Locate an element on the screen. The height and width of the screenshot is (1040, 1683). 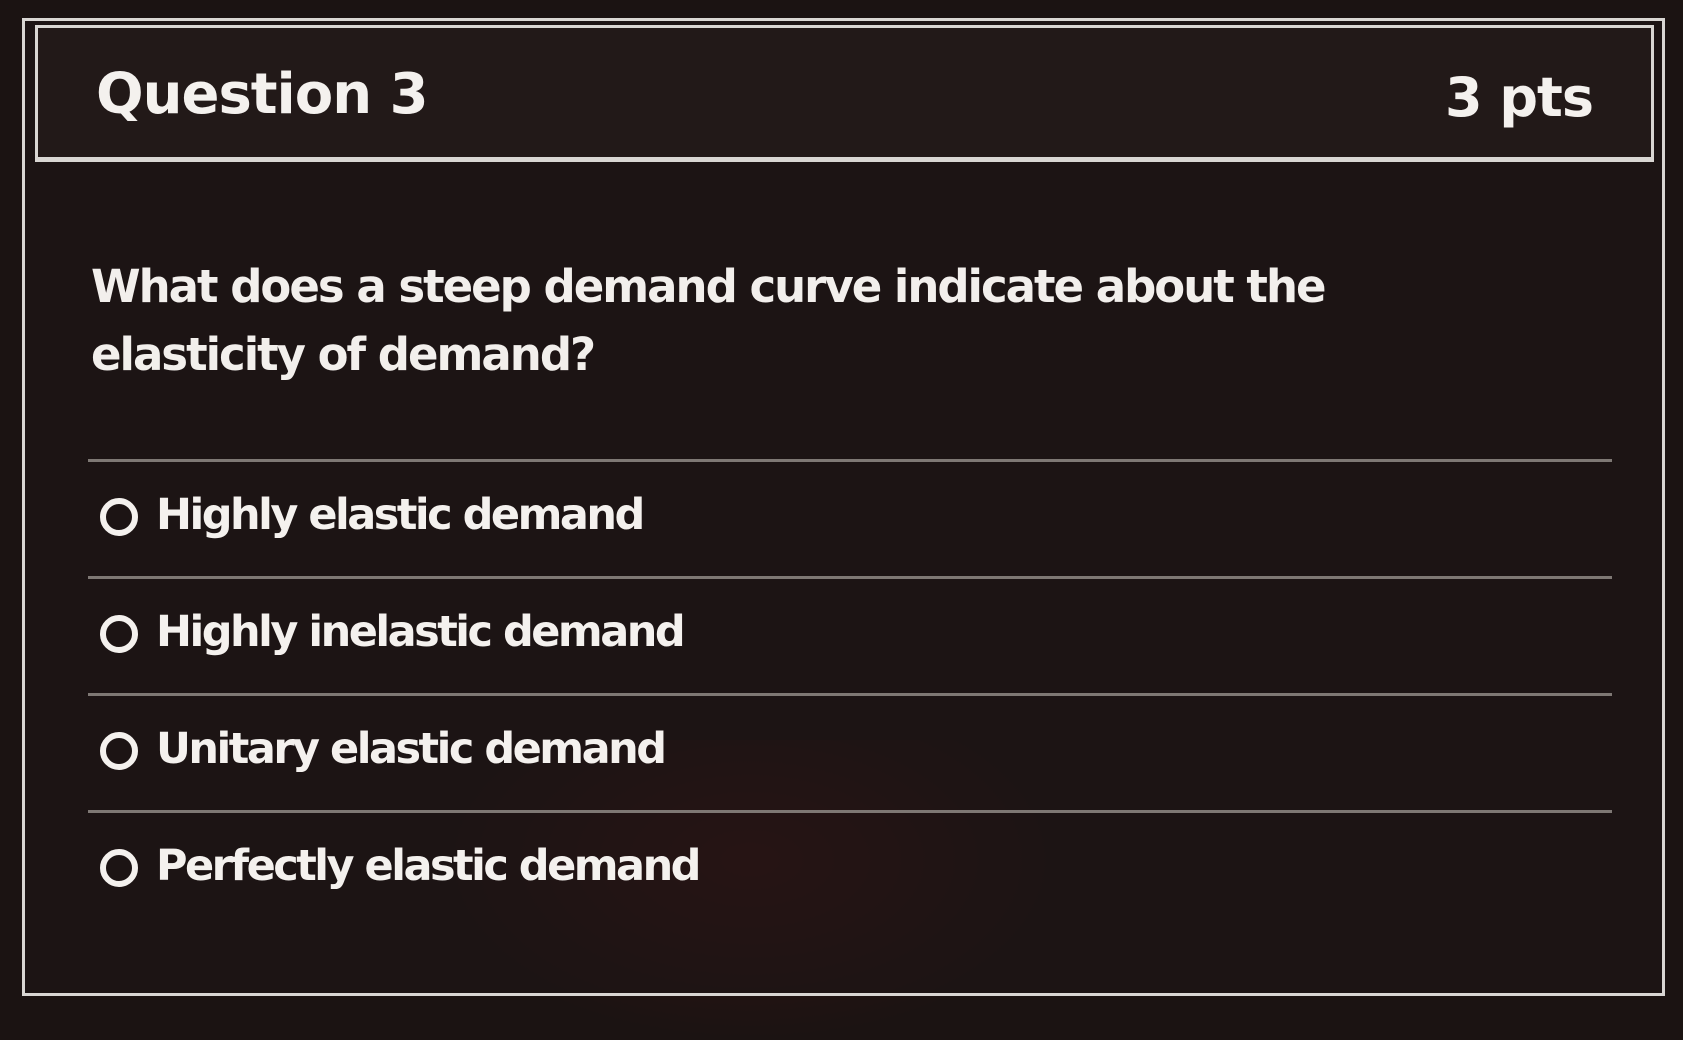
question-header: Question 3 3 pts is located at coordinates (844, 93).